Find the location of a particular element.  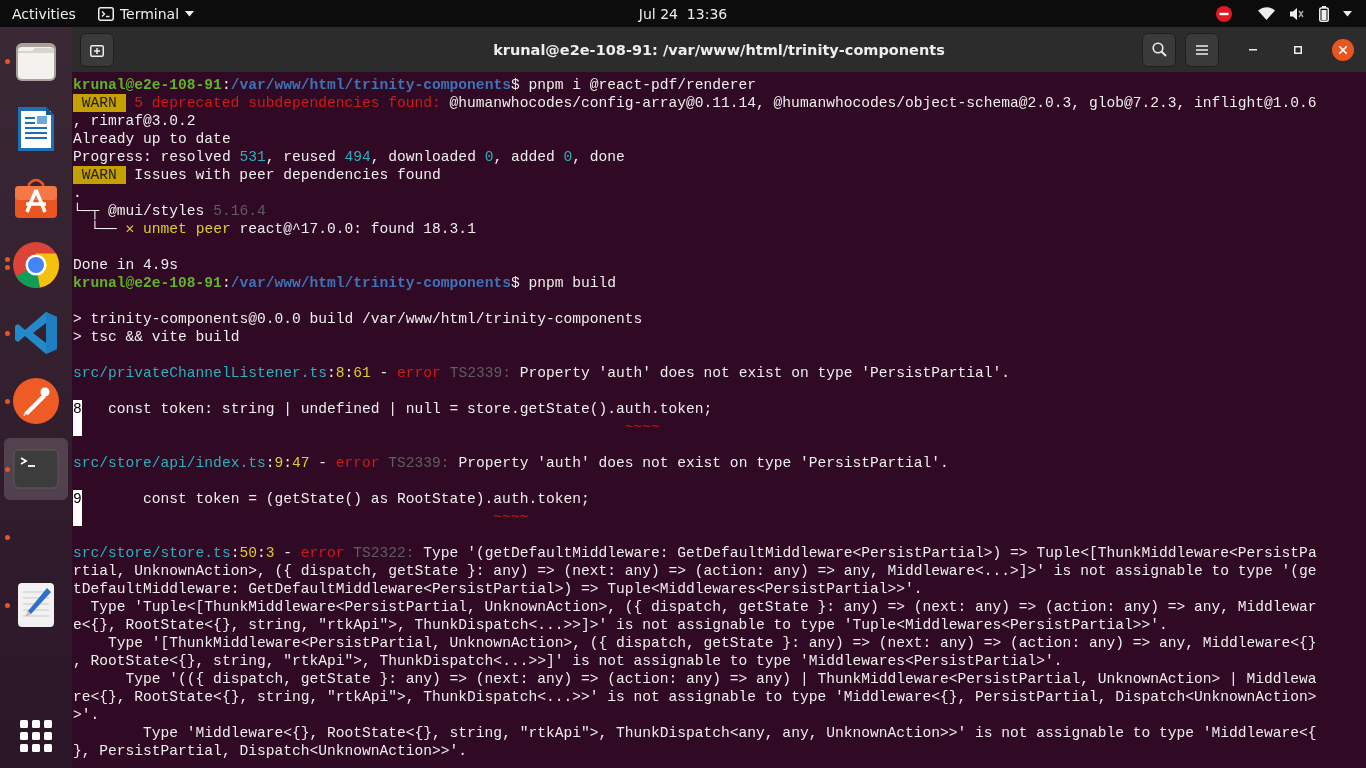

app-grid-icon is located at coordinates (36, 736).